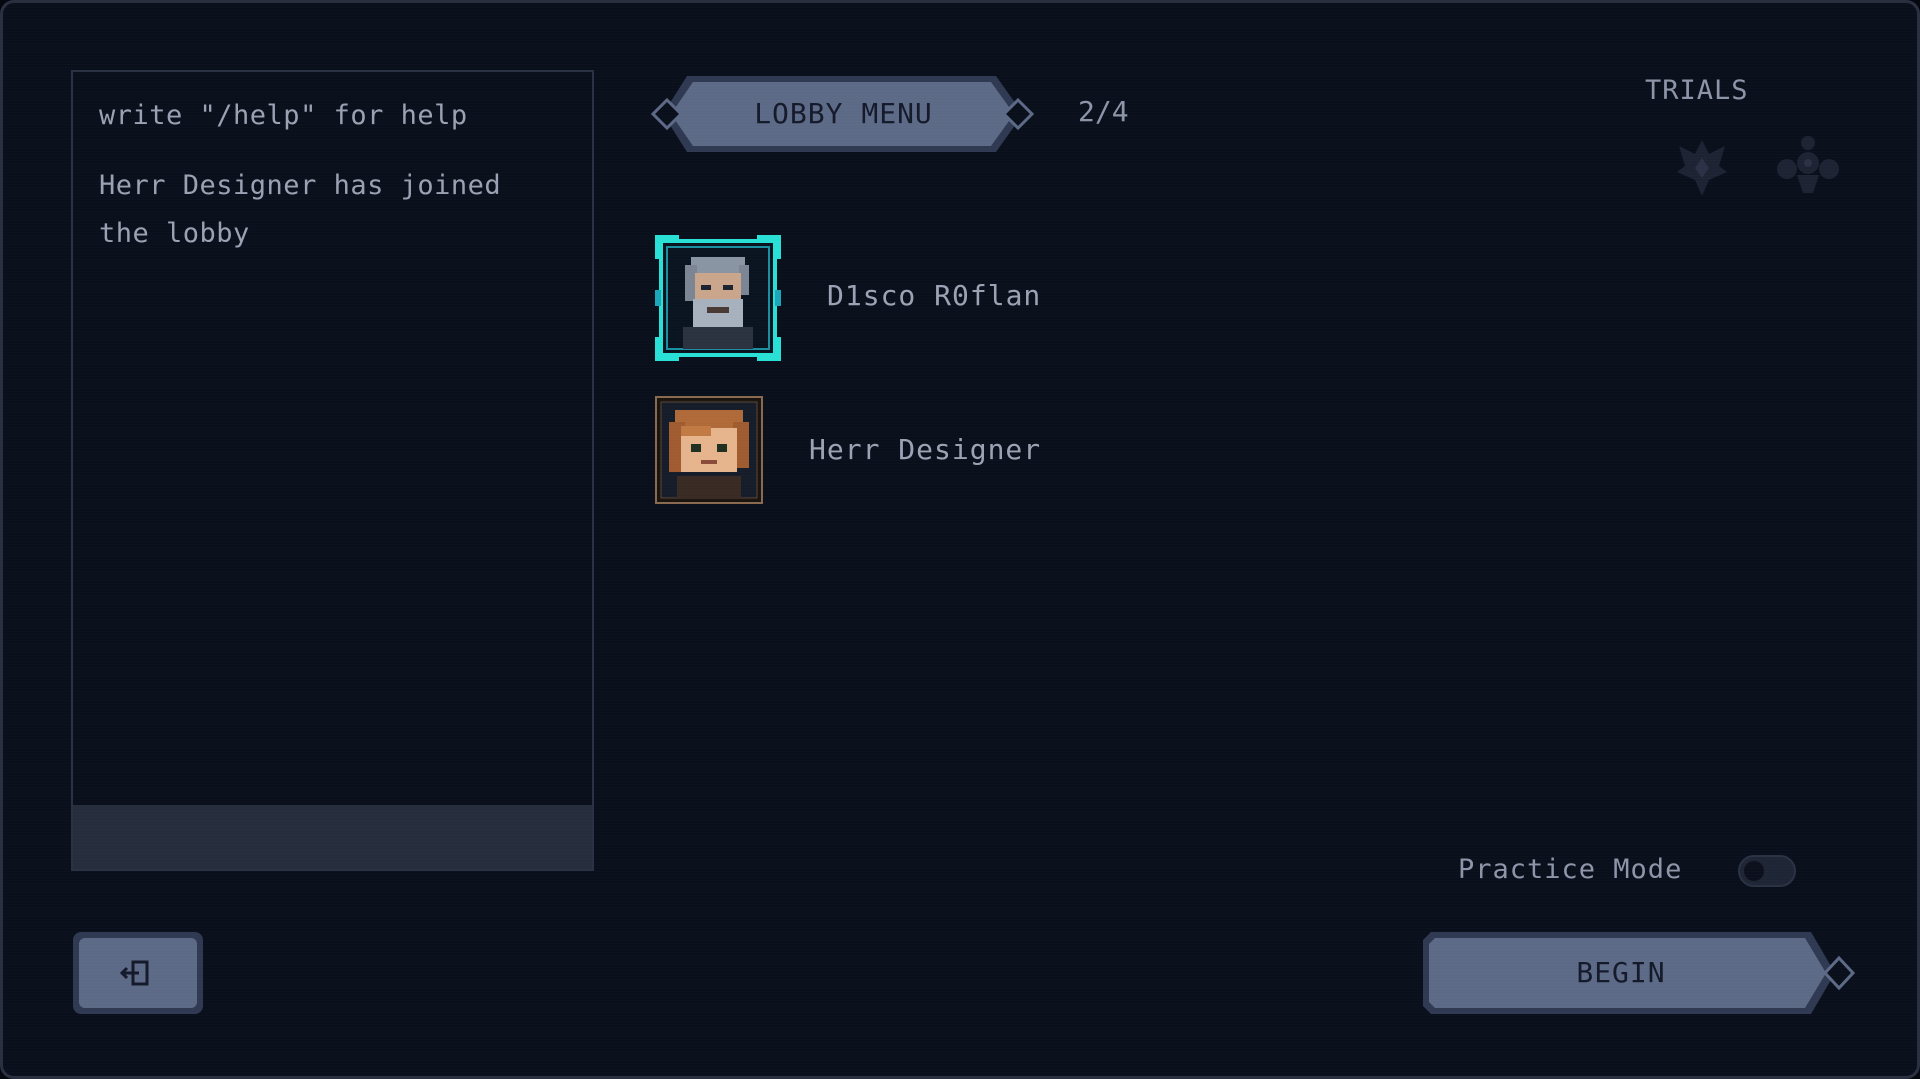 This screenshot has height=1079, width=1920. Describe the element at coordinates (1767, 871) in the screenshot. I see `practice-mode-toggle` at that location.